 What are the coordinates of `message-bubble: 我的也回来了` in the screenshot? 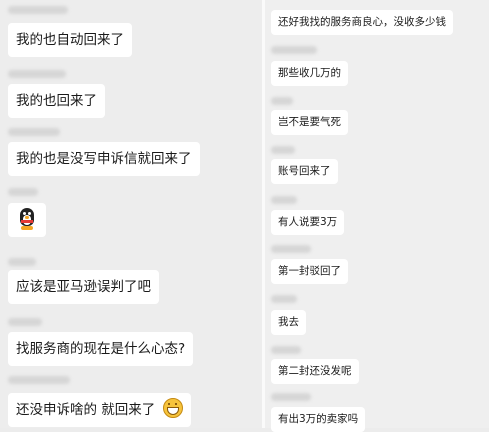 It's located at (56, 101).